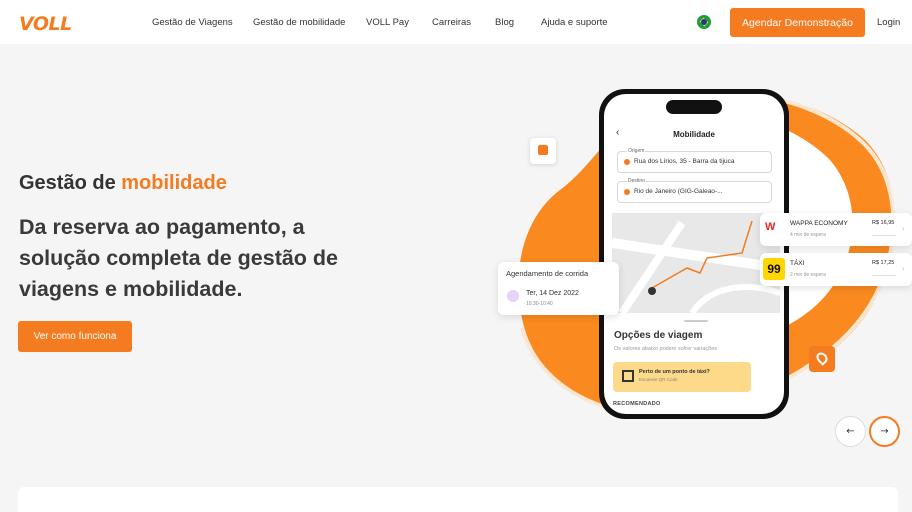  What do you see at coordinates (636, 151) in the screenshot?
I see `origin-label: Origem` at bounding box center [636, 151].